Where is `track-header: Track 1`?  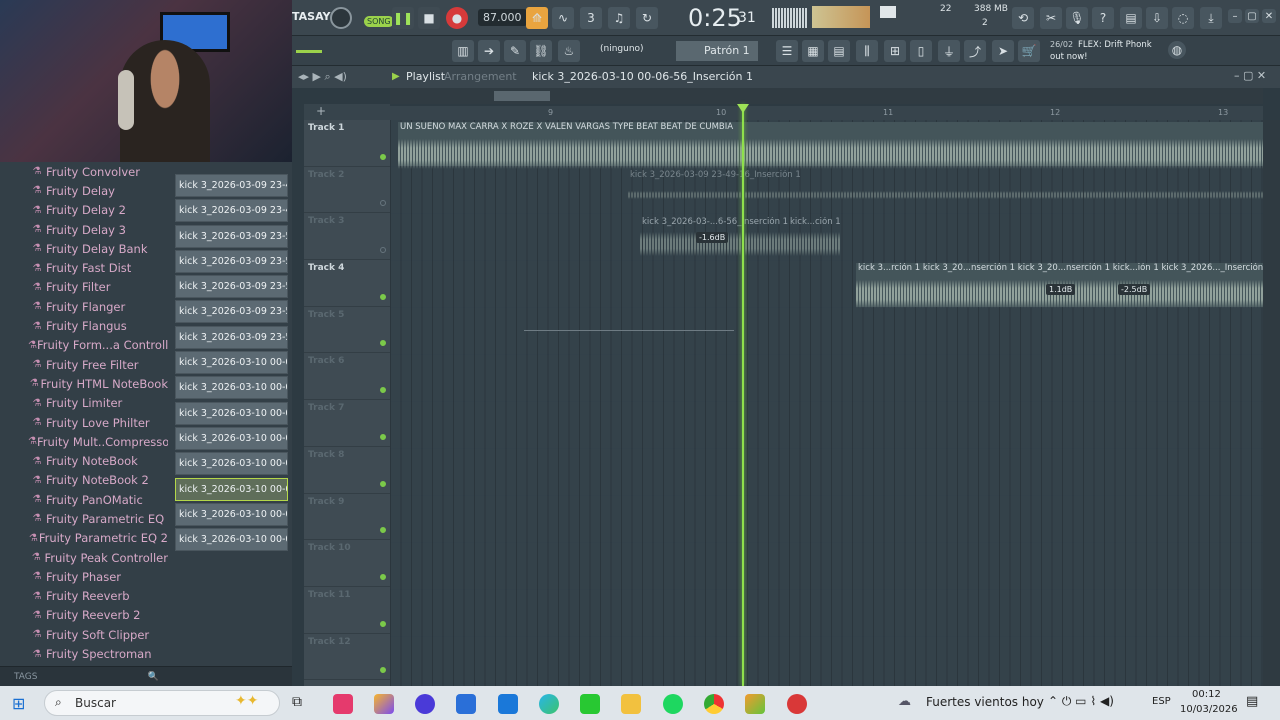
track-header: Track 1 is located at coordinates (347, 143).